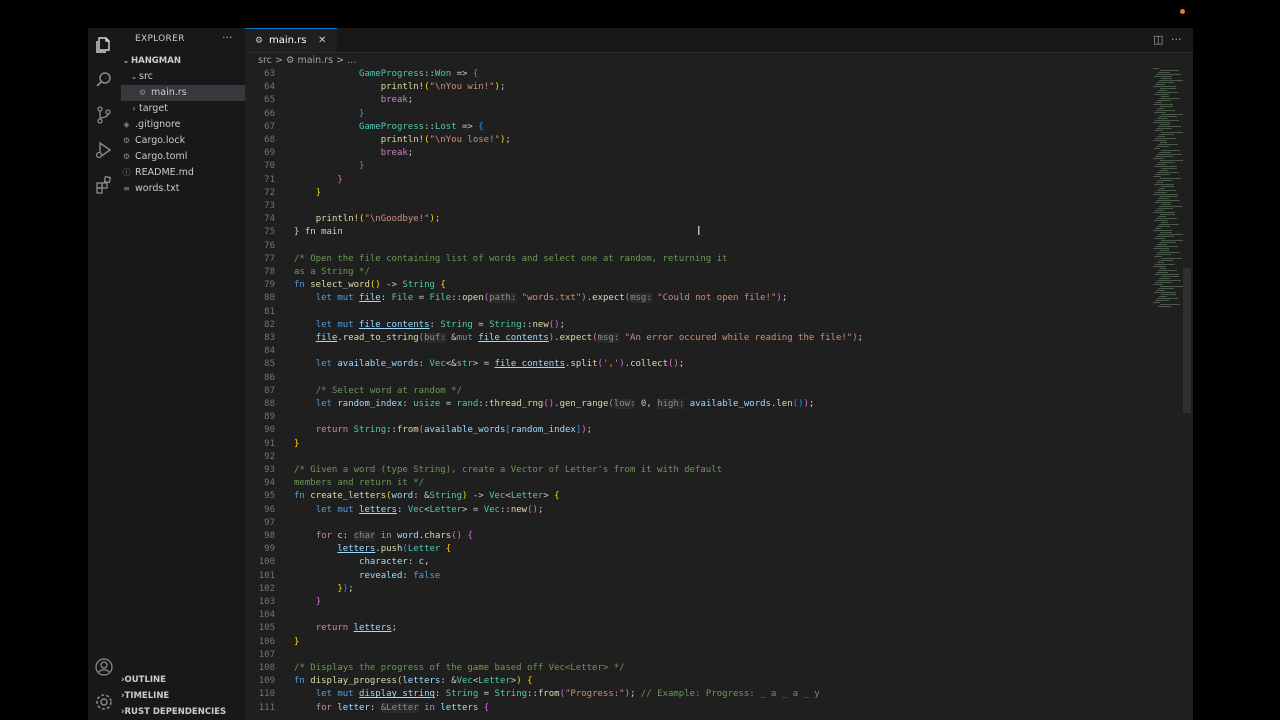 The width and height of the screenshot is (1280, 720). What do you see at coordinates (104, 667) in the screenshot?
I see `account-icon` at bounding box center [104, 667].